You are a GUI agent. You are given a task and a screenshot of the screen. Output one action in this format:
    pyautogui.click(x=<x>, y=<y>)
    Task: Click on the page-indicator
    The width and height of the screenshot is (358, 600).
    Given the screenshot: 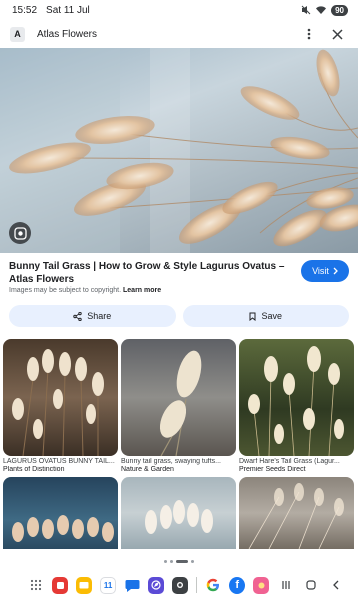 What is the action you would take?
    pyautogui.click(x=179, y=561)
    